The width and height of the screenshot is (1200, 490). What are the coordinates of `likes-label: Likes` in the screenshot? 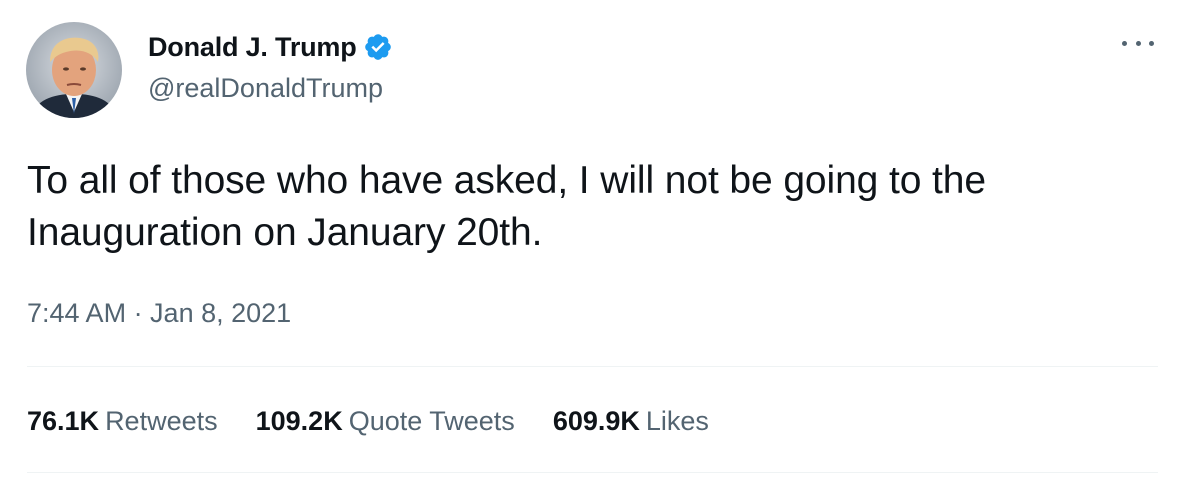 It's located at (677, 421).